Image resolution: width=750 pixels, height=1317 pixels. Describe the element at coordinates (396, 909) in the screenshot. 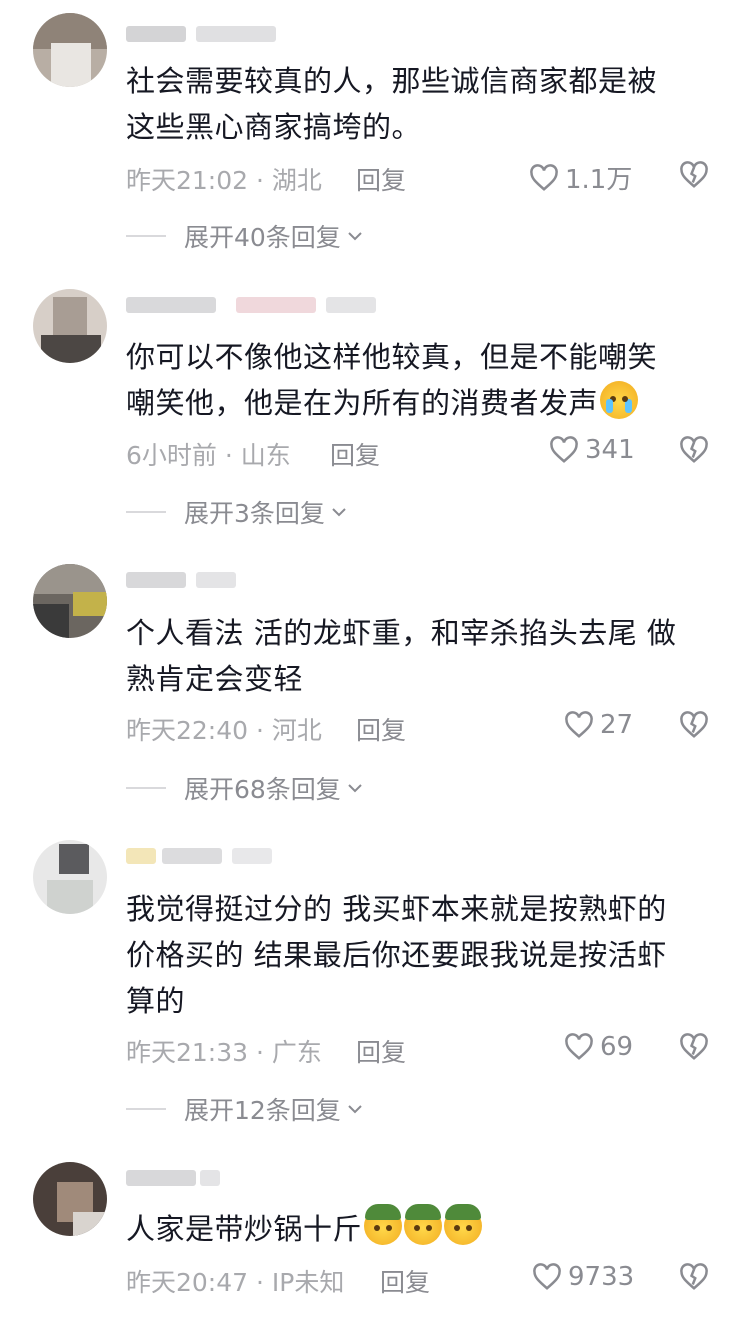

I see `comment-text-line: 我觉得挺过分的 我买虾本来就是按熟虾的` at that location.